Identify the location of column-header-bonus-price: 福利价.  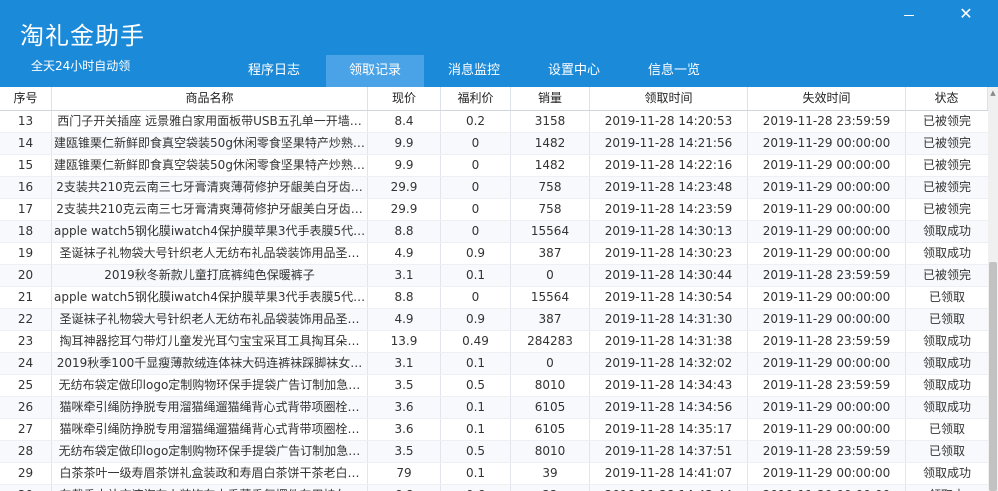
(476, 98).